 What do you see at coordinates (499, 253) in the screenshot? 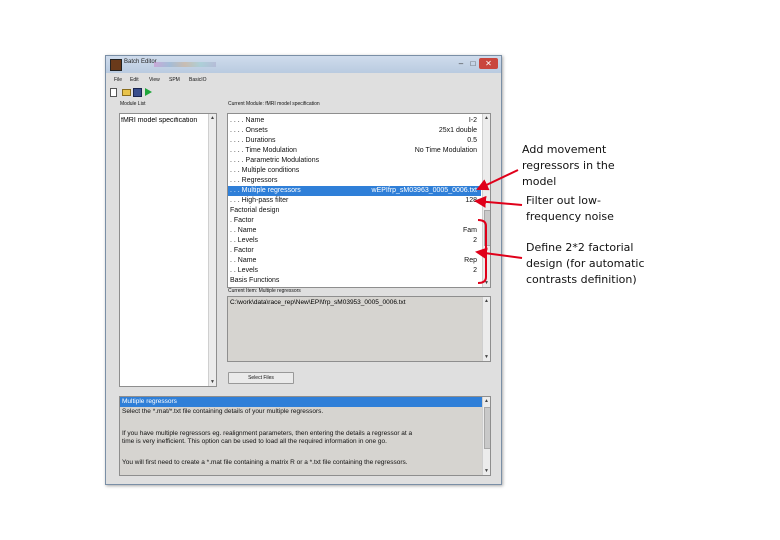
I see `arrow-to-factorial-design` at bounding box center [499, 253].